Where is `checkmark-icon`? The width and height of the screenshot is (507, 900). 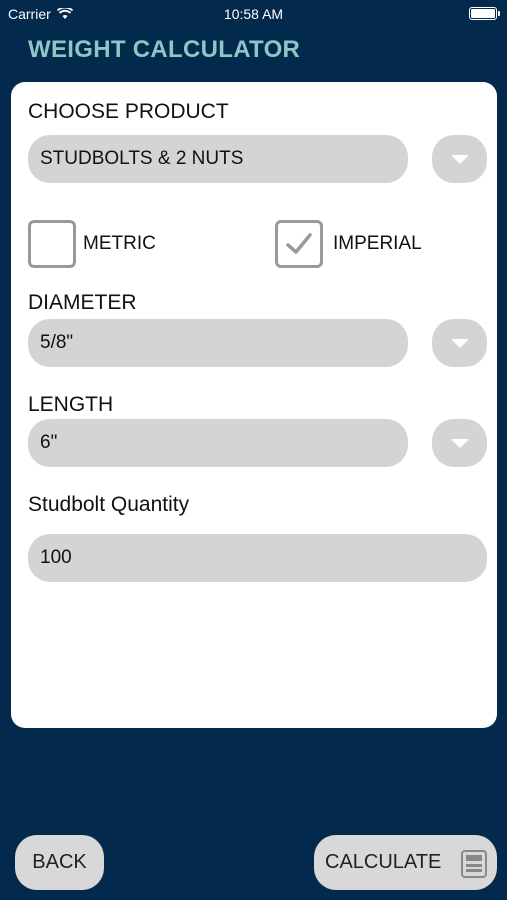
checkmark-icon is located at coordinates (299, 243).